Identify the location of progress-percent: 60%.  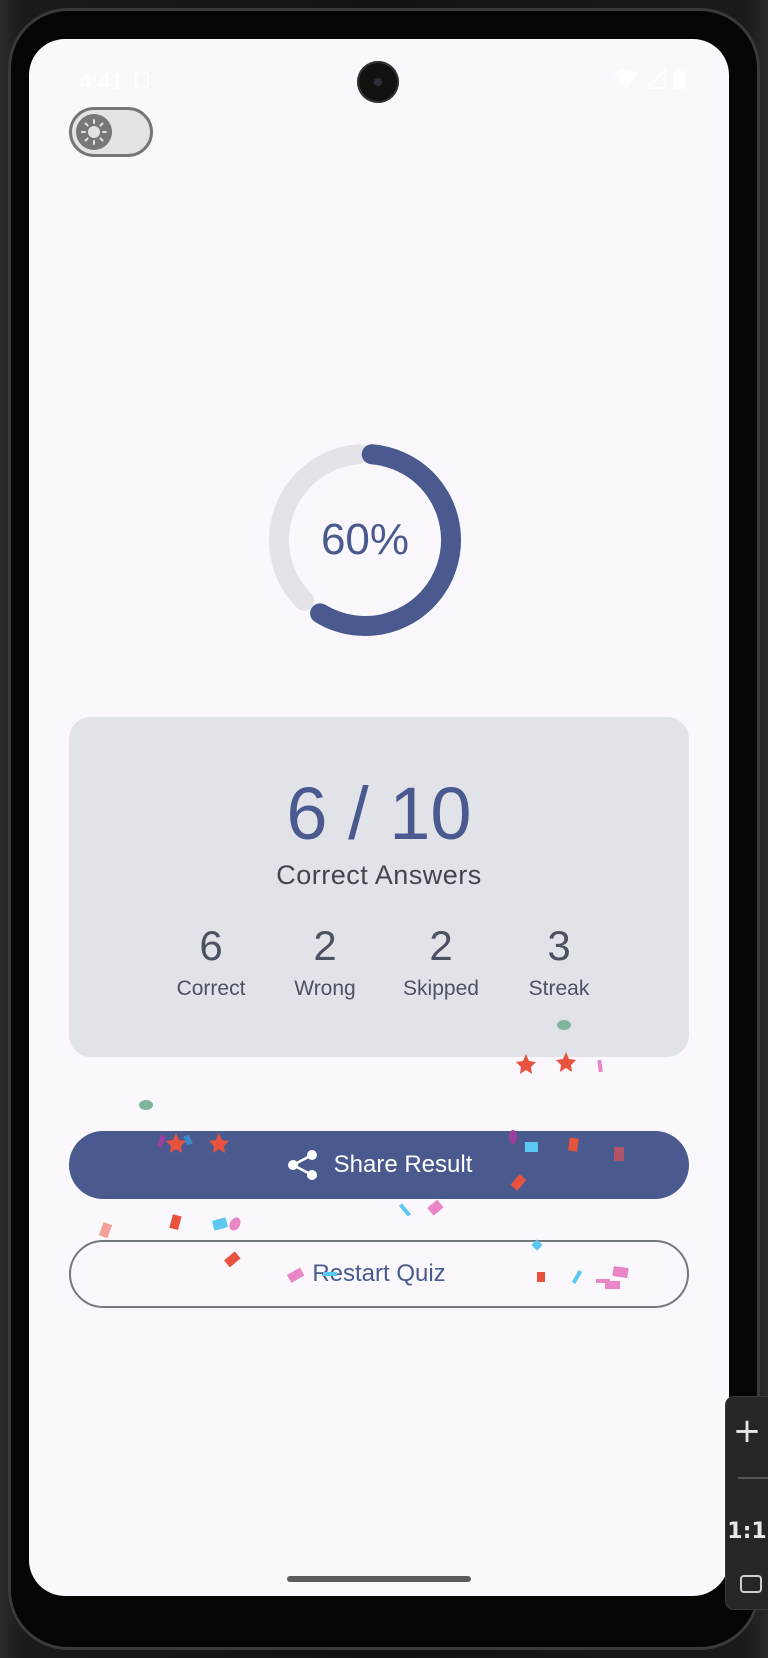
(365, 539).